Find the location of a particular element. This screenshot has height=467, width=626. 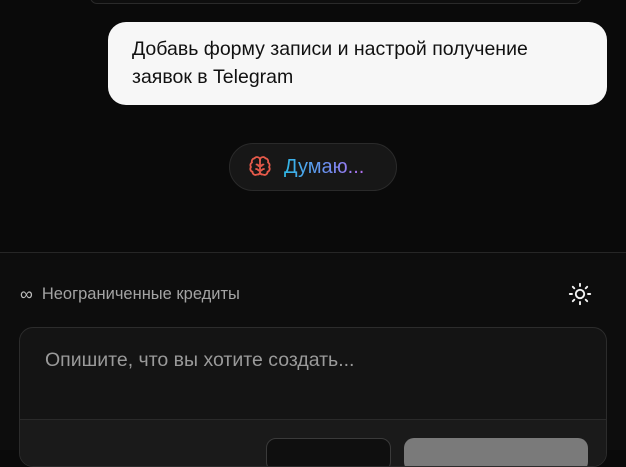

credits-label: Неограниченные кредиты is located at coordinates (140, 293).